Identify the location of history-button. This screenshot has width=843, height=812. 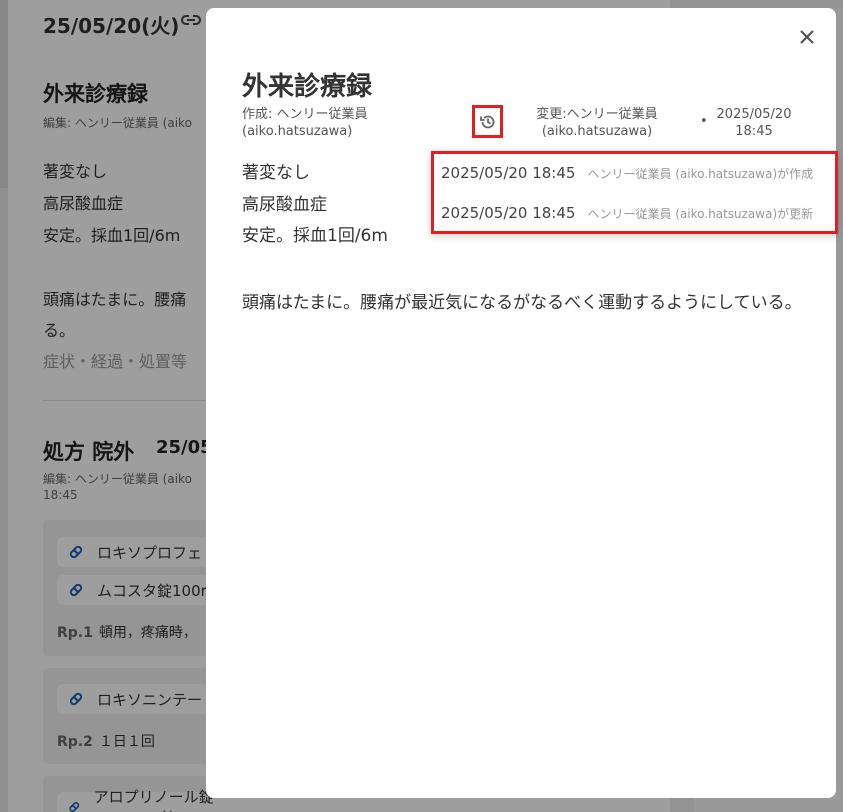
(487, 121).